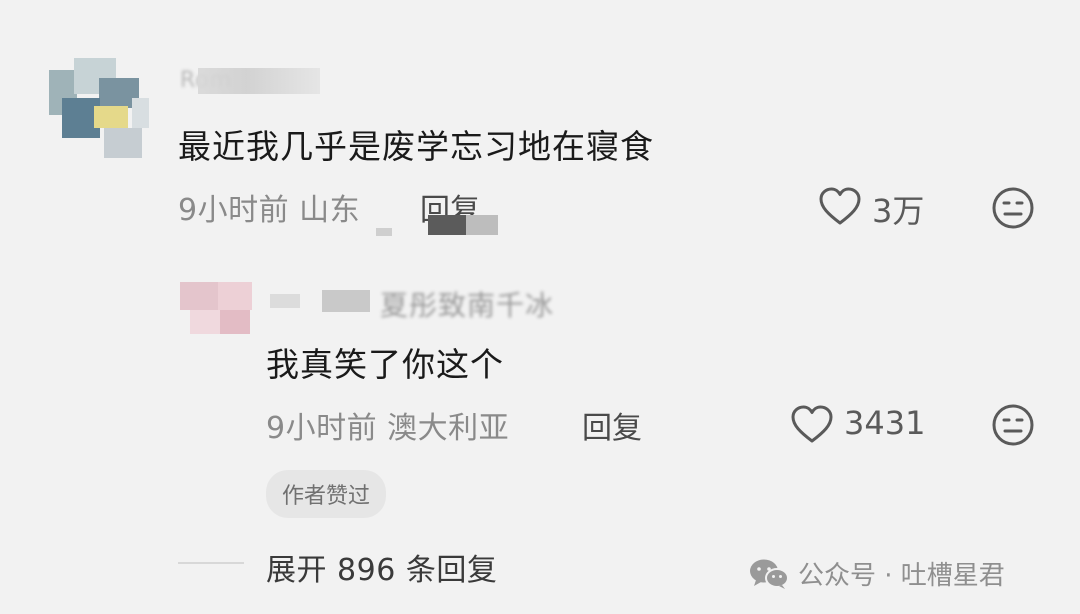 The width and height of the screenshot is (1080, 614). Describe the element at coordinates (416, 146) in the screenshot. I see `comment-text: 最近我几乎是废学忘习地在寝食` at that location.